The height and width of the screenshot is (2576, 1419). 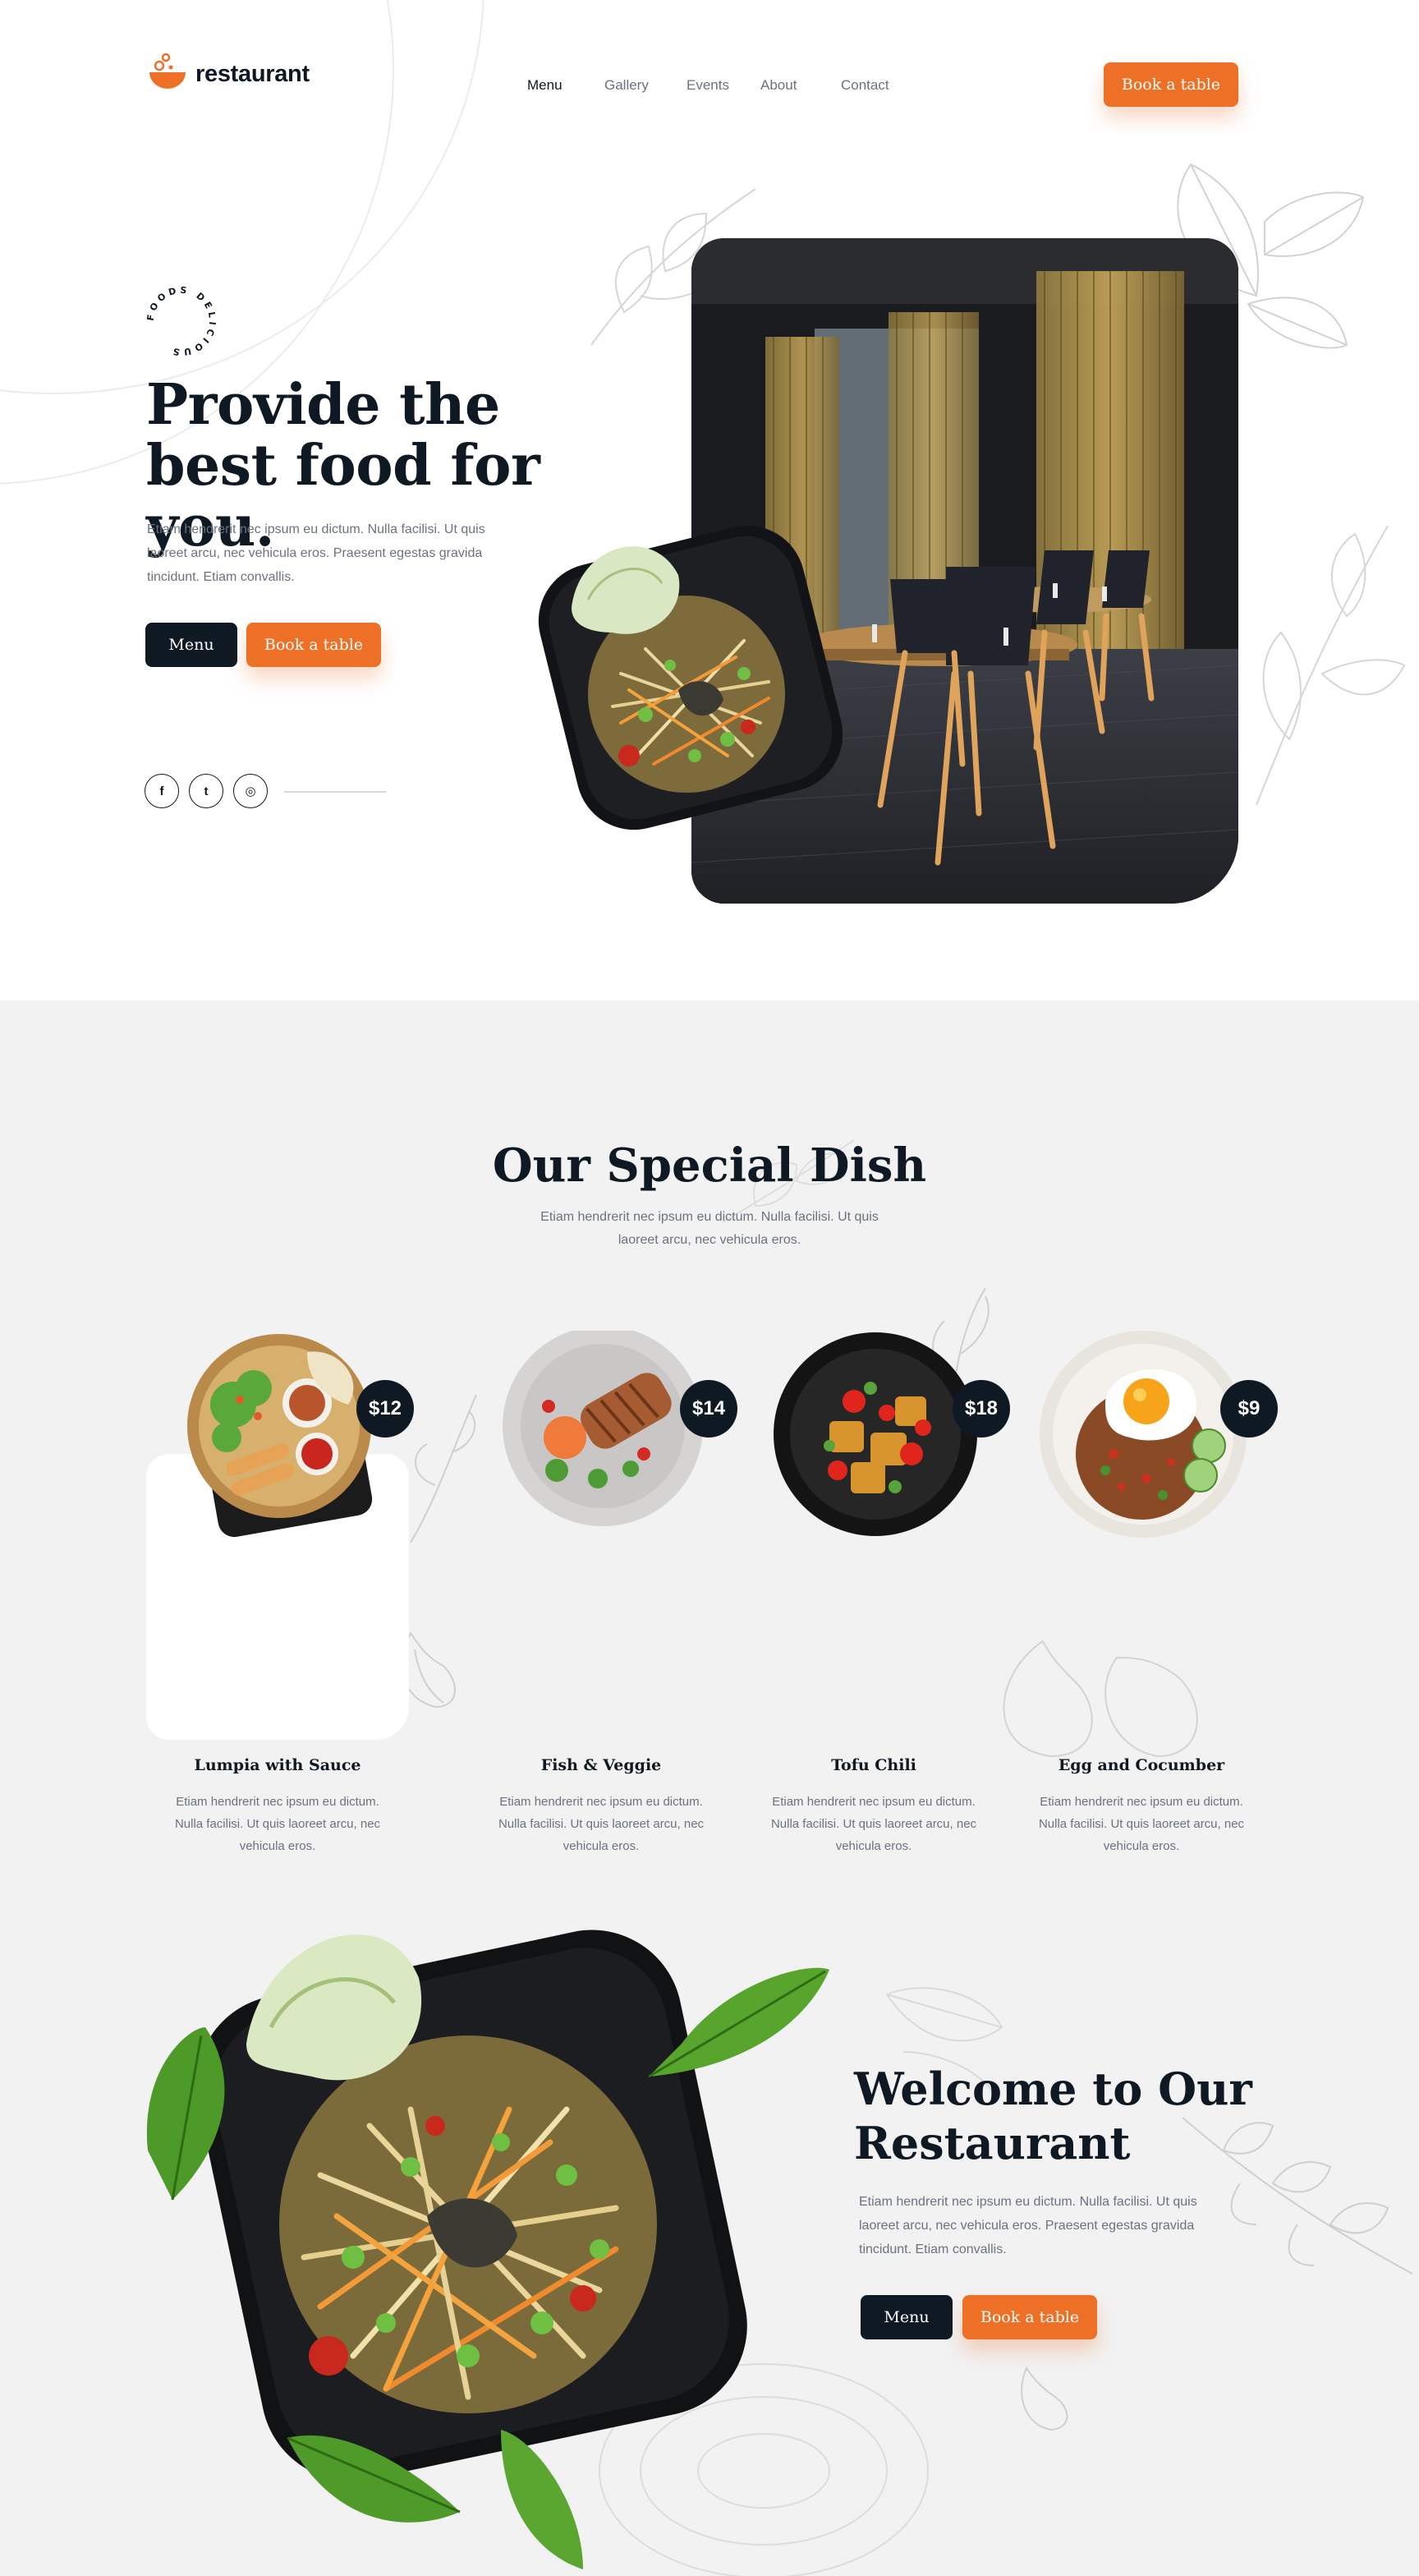 What do you see at coordinates (252, 73) in the screenshot?
I see `brand-name: restaurant` at bounding box center [252, 73].